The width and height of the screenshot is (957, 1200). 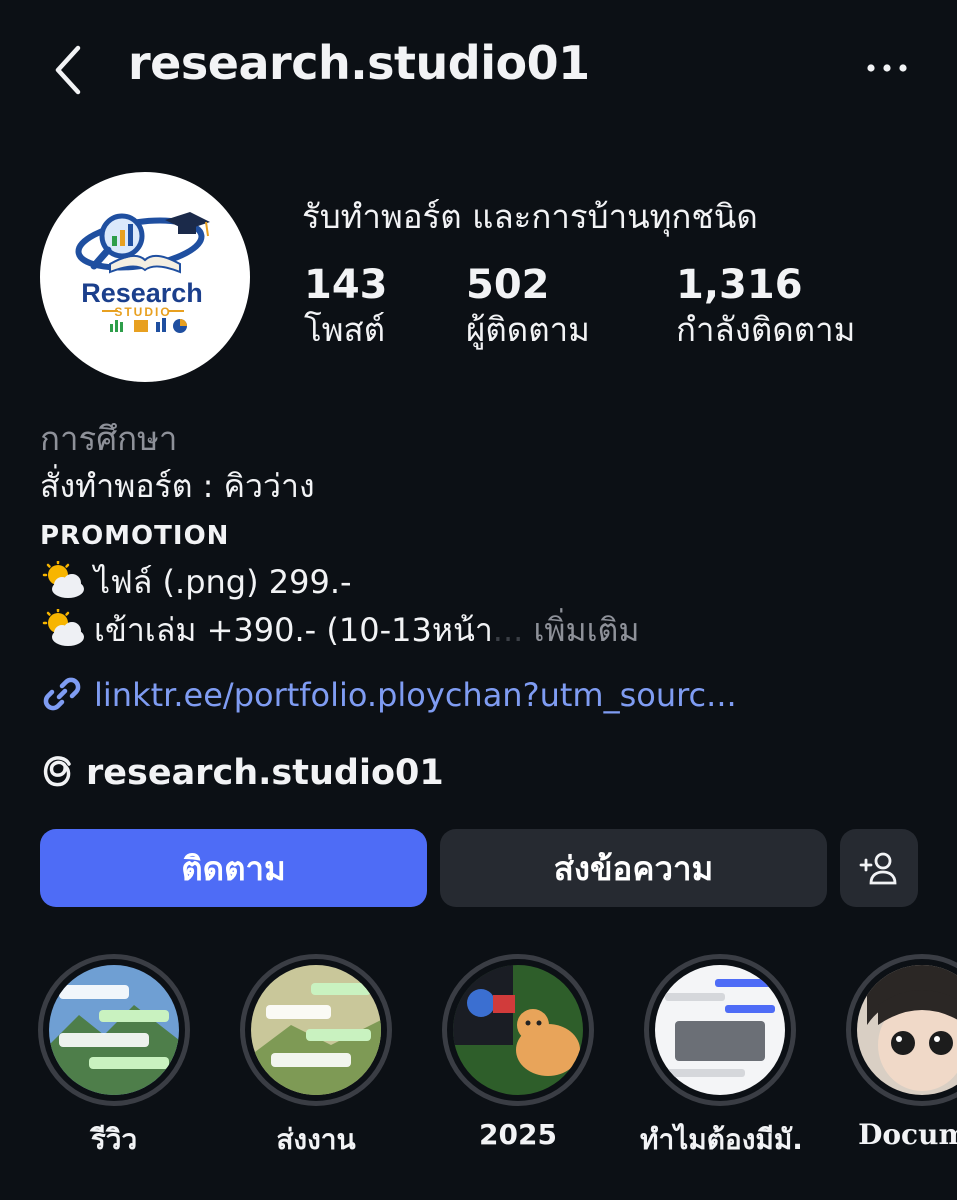 What do you see at coordinates (114, 1139) in the screenshot?
I see `highlight-label: รีวิว` at bounding box center [114, 1139].